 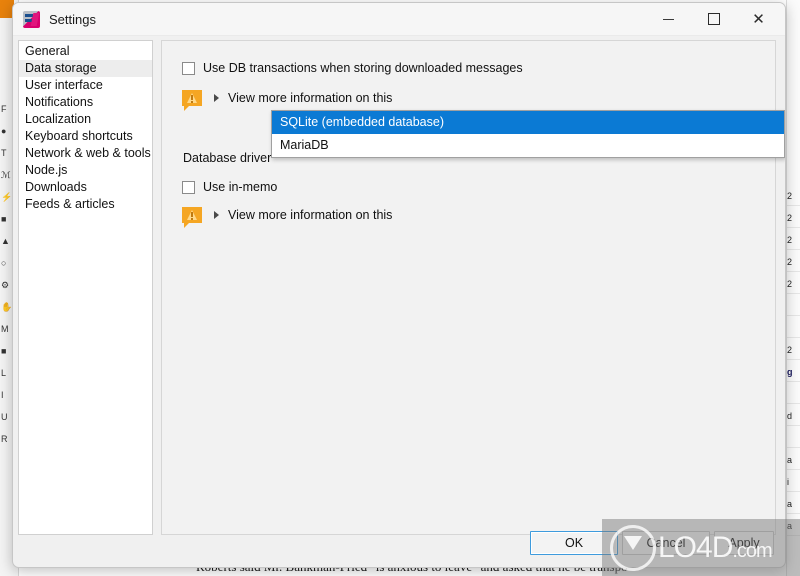 What do you see at coordinates (793, 373) in the screenshot?
I see `background-list-row: g` at bounding box center [793, 373].